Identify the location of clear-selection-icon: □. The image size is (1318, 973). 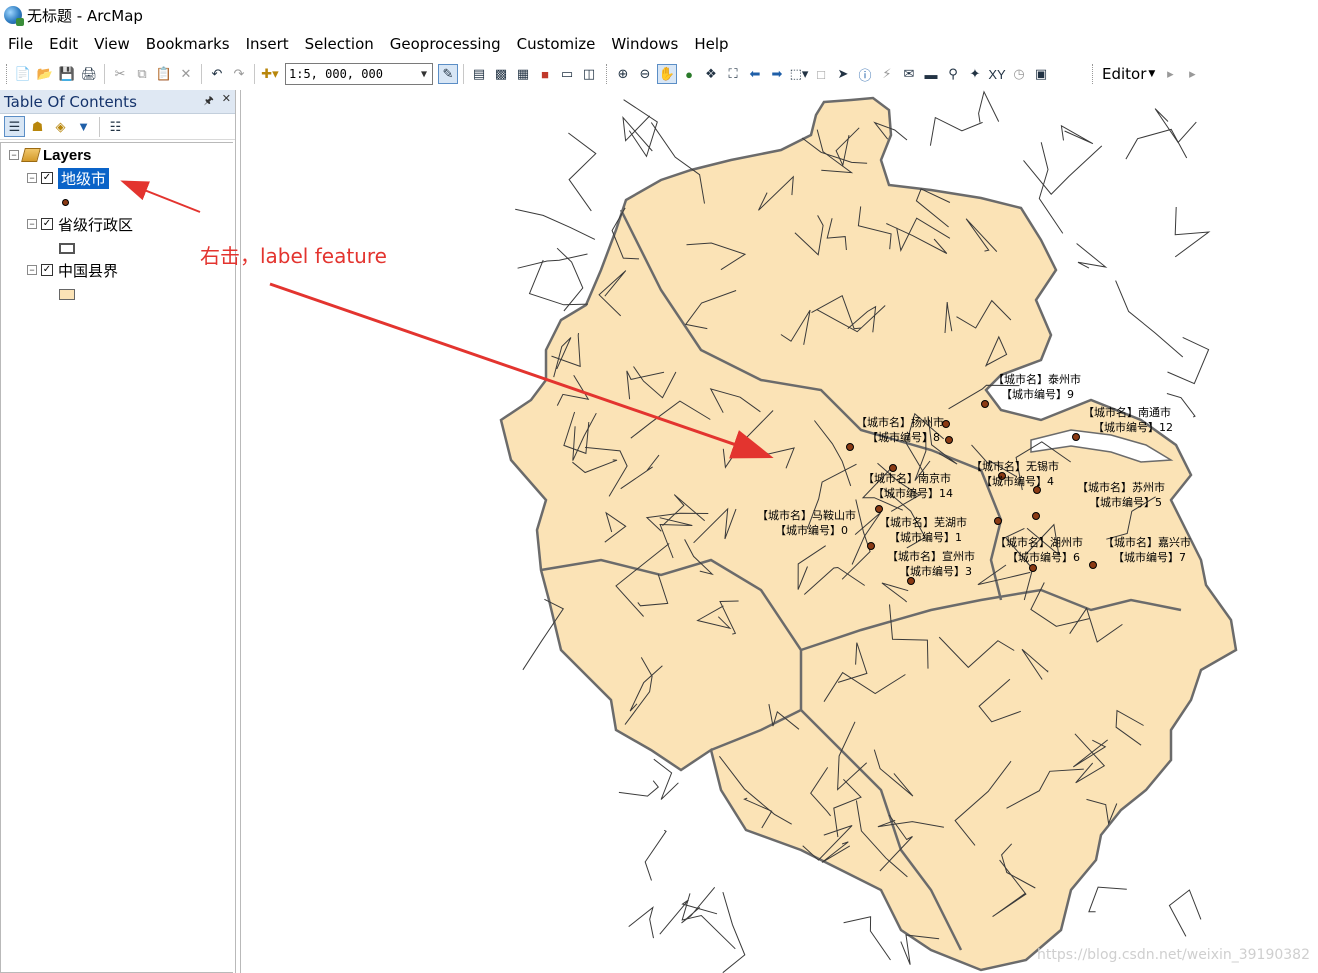
(821, 74).